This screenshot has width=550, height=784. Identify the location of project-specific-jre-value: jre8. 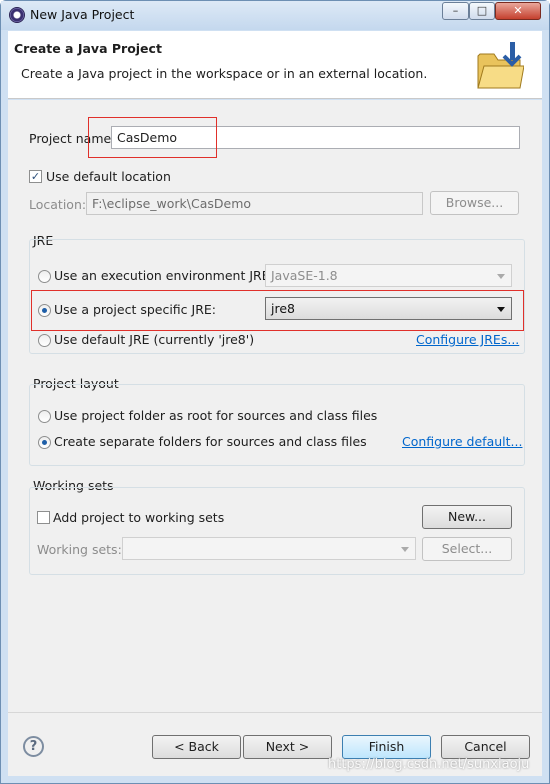
(283, 308).